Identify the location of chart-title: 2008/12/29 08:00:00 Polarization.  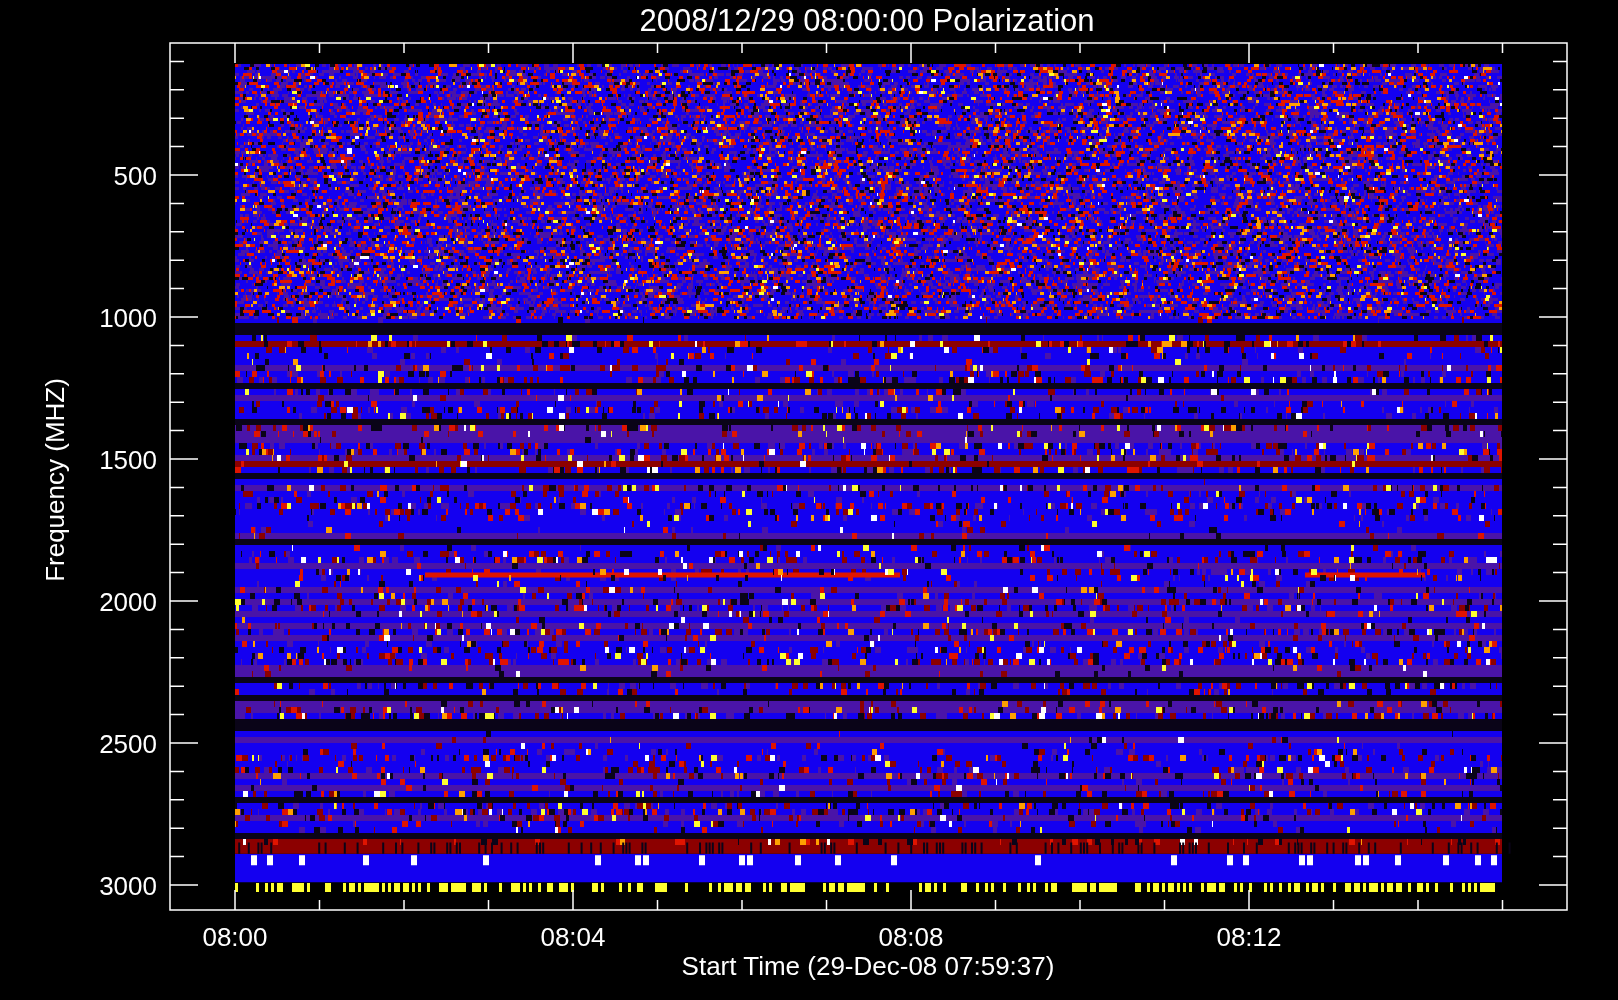
(867, 20).